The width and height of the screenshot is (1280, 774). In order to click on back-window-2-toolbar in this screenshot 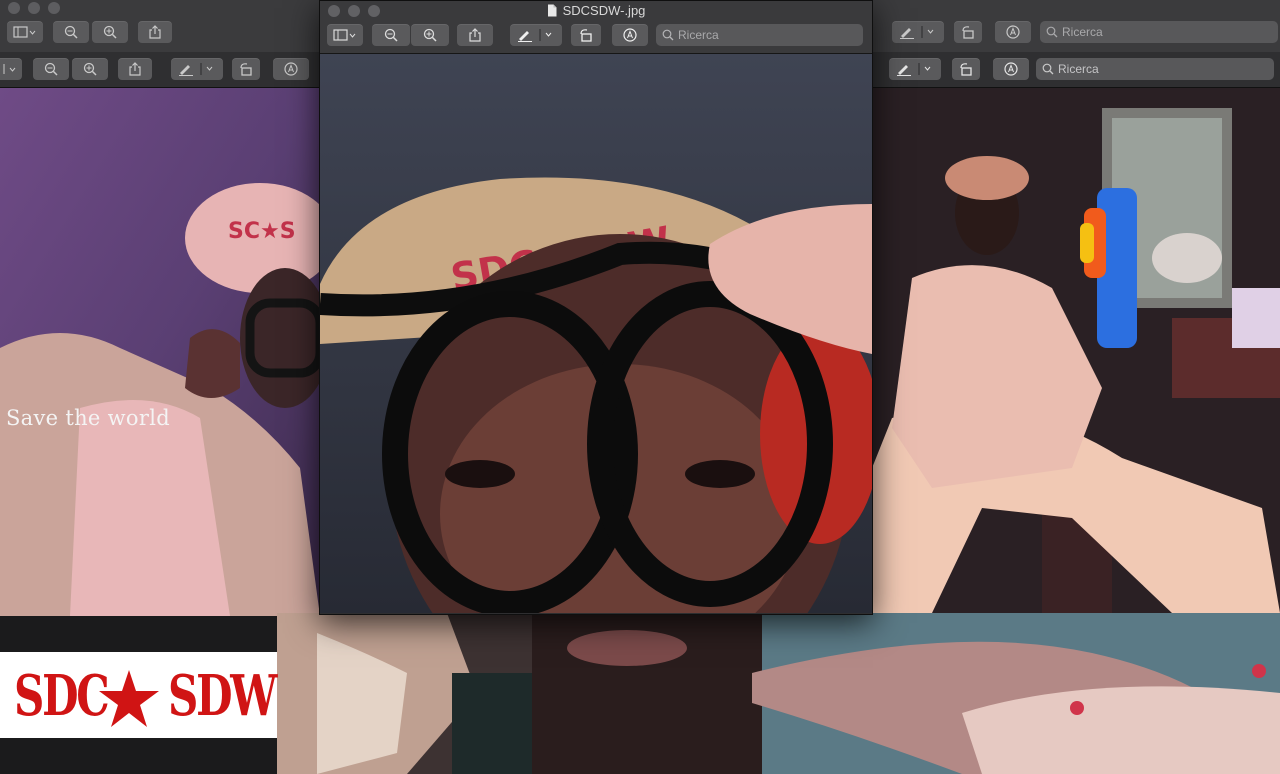, I will do `click(160, 70)`.